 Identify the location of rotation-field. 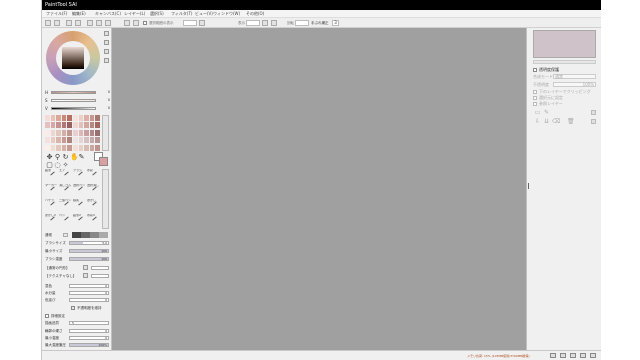
(253, 23).